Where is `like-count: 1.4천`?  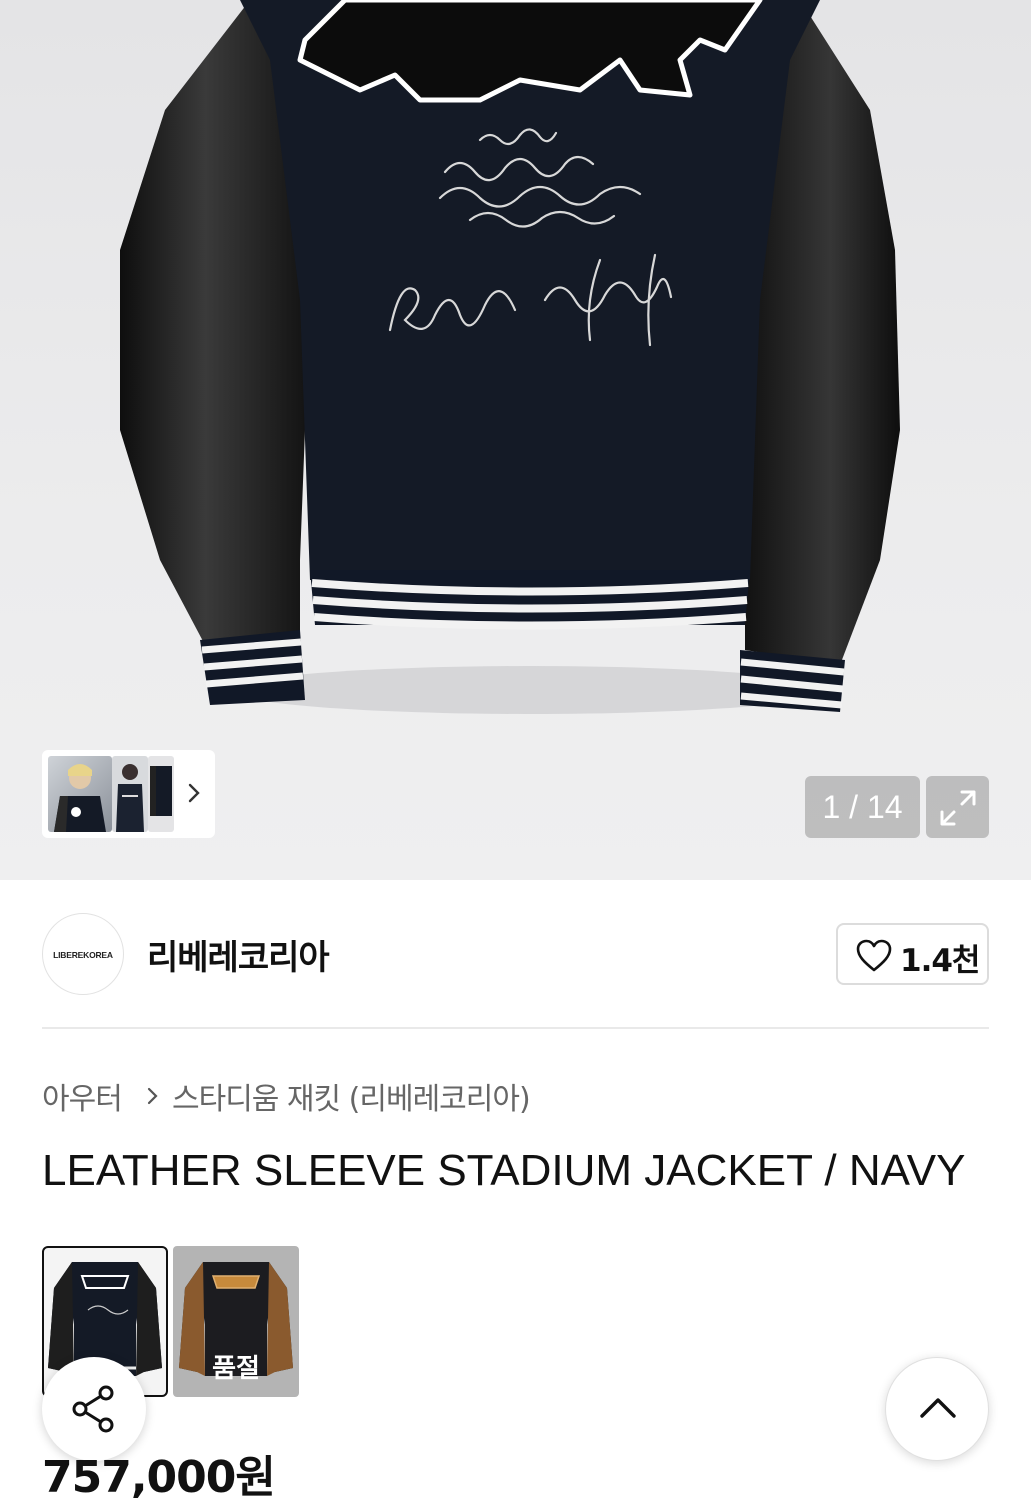
like-count: 1.4천 is located at coordinates (940, 961).